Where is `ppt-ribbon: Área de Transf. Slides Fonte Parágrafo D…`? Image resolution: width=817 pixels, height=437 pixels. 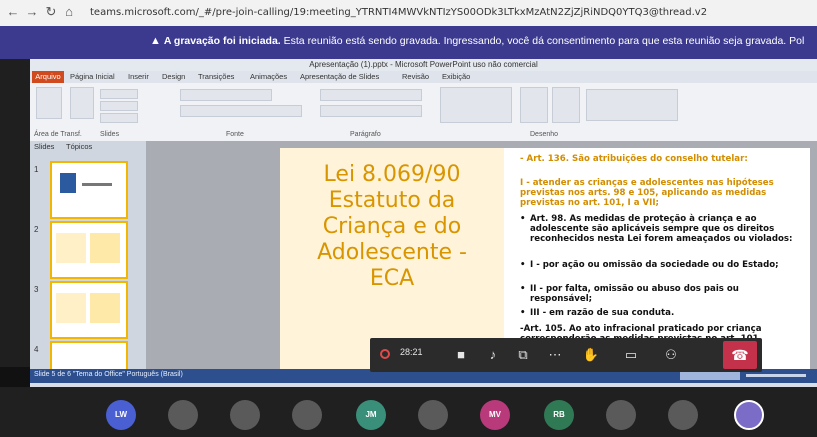 ppt-ribbon: Área de Transf. Slides Fonte Parágrafo D… is located at coordinates (423, 112).